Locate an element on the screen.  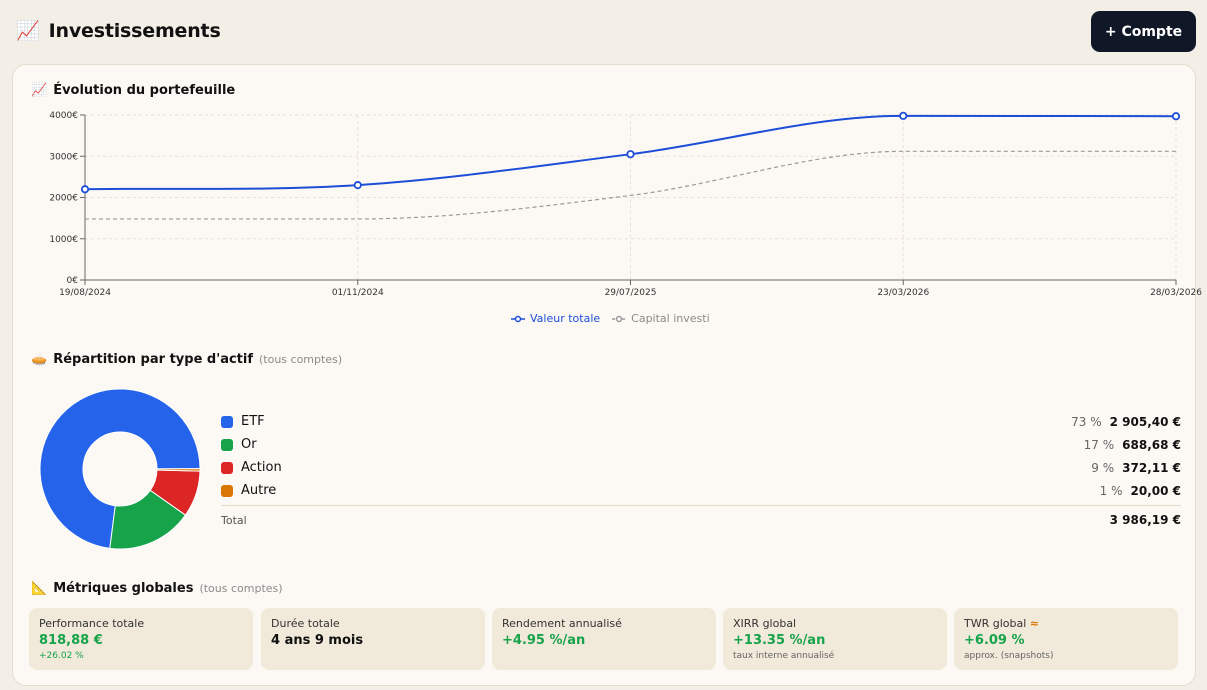
metric-card-performance: Performance totale 818,88 € +26.02 % is located at coordinates (141, 639).